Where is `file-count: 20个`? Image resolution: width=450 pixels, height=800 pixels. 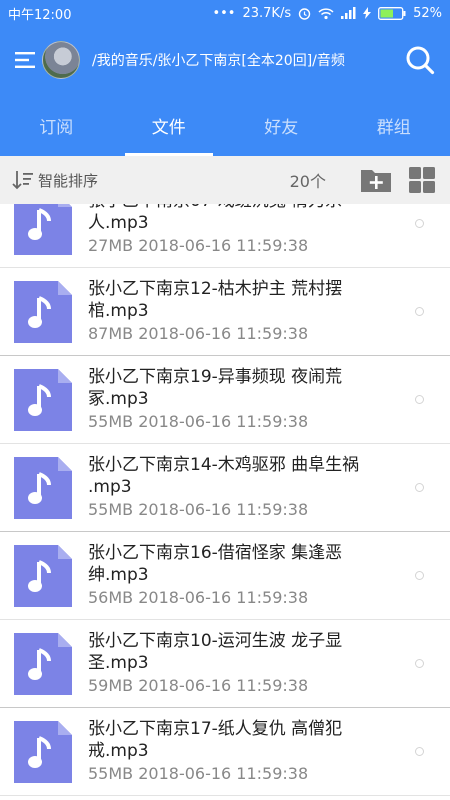
file-count: 20个 is located at coordinates (307, 181).